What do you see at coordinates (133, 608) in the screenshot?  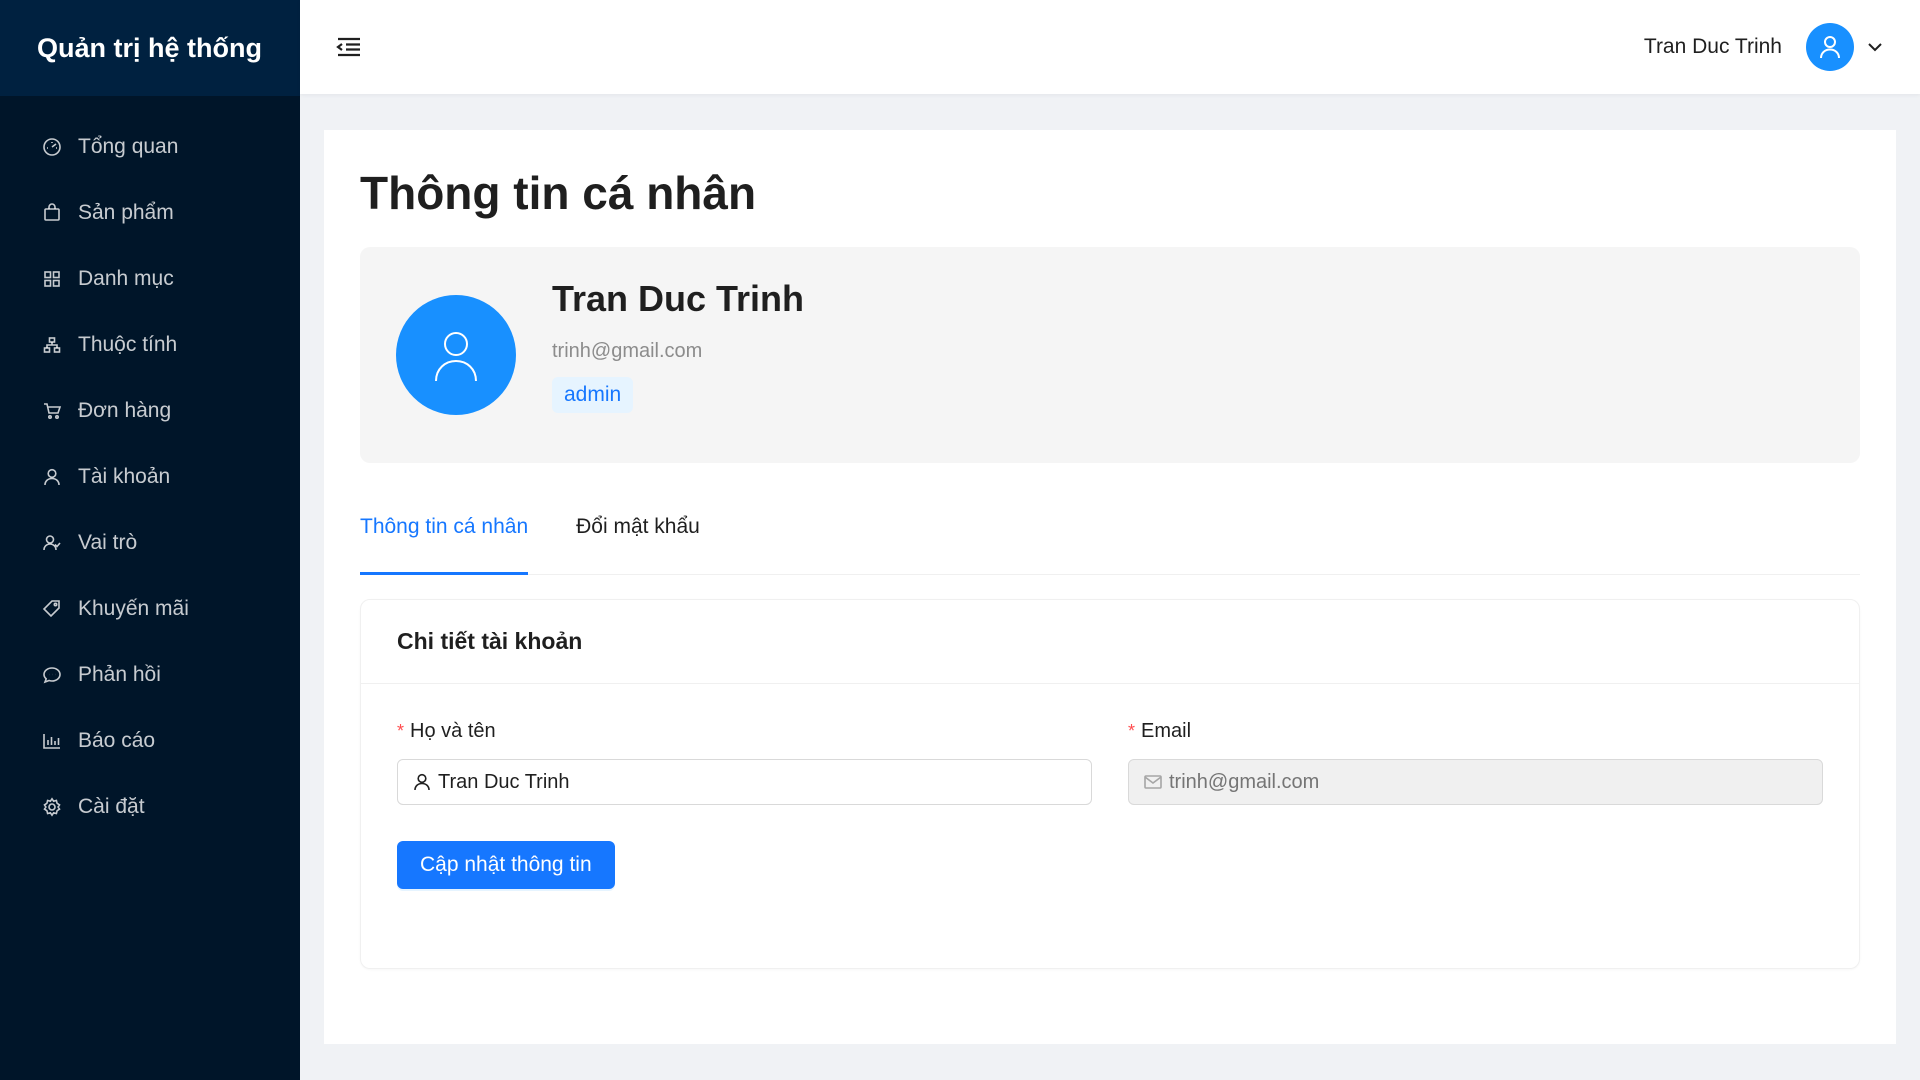 I see `sidebar-item-label: Khuyến mãi` at bounding box center [133, 608].